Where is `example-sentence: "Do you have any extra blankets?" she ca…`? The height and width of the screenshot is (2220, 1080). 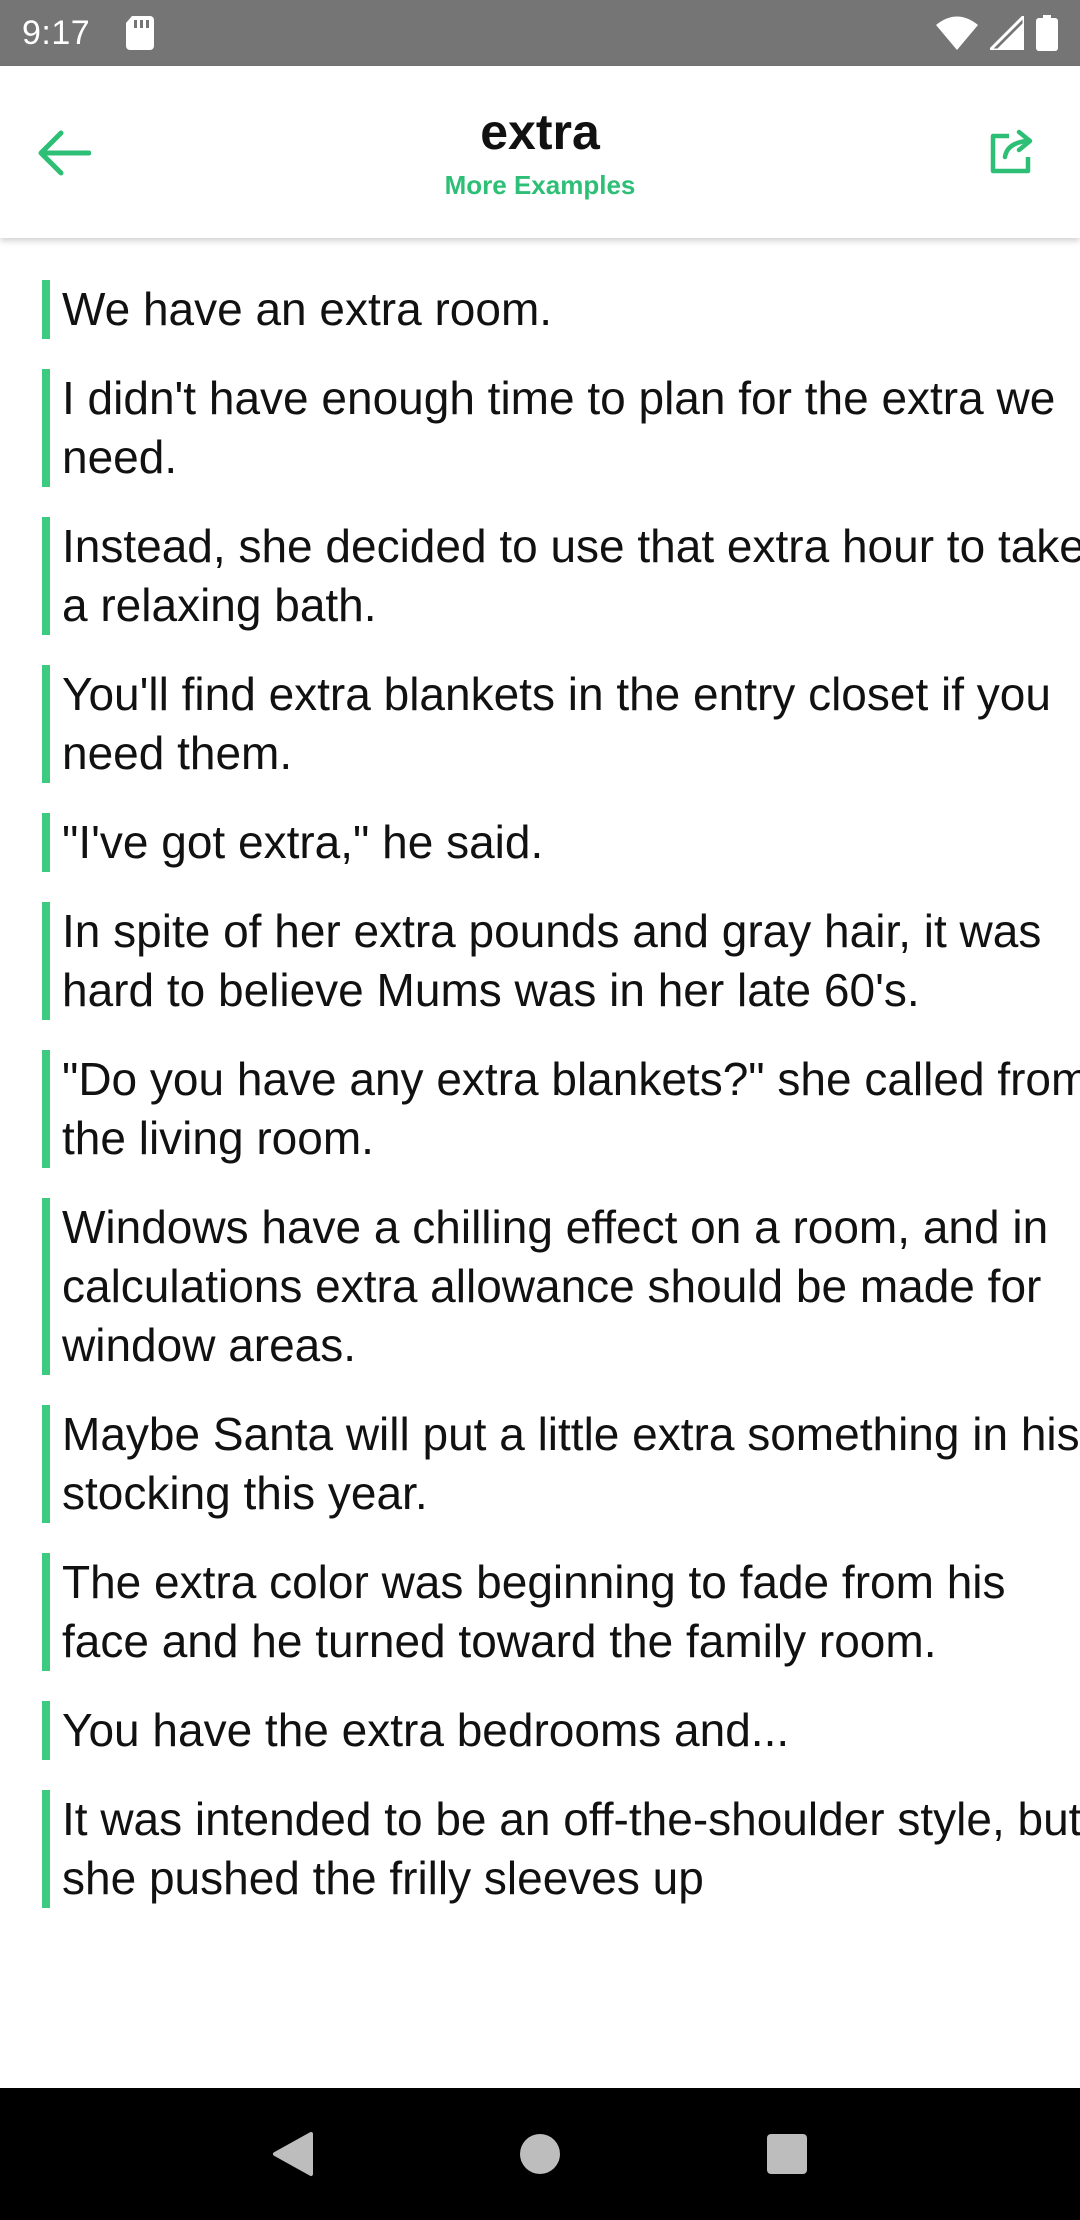 example-sentence: "Do you have any extra blankets?" she ca… is located at coordinates (561, 1109).